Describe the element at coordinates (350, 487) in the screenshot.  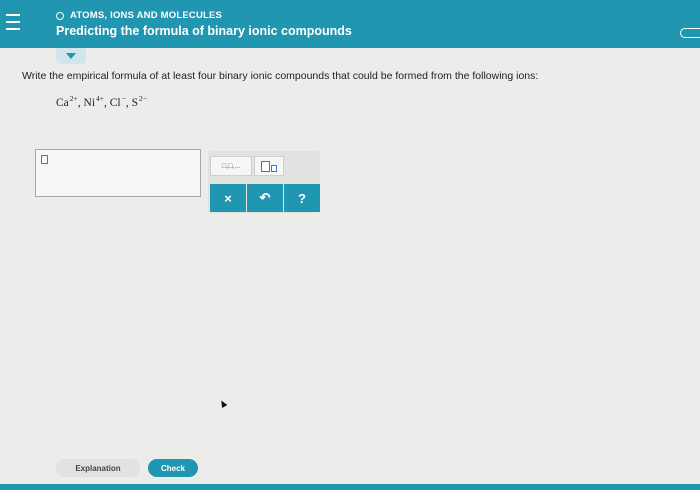
I see `bottom-bar` at that location.